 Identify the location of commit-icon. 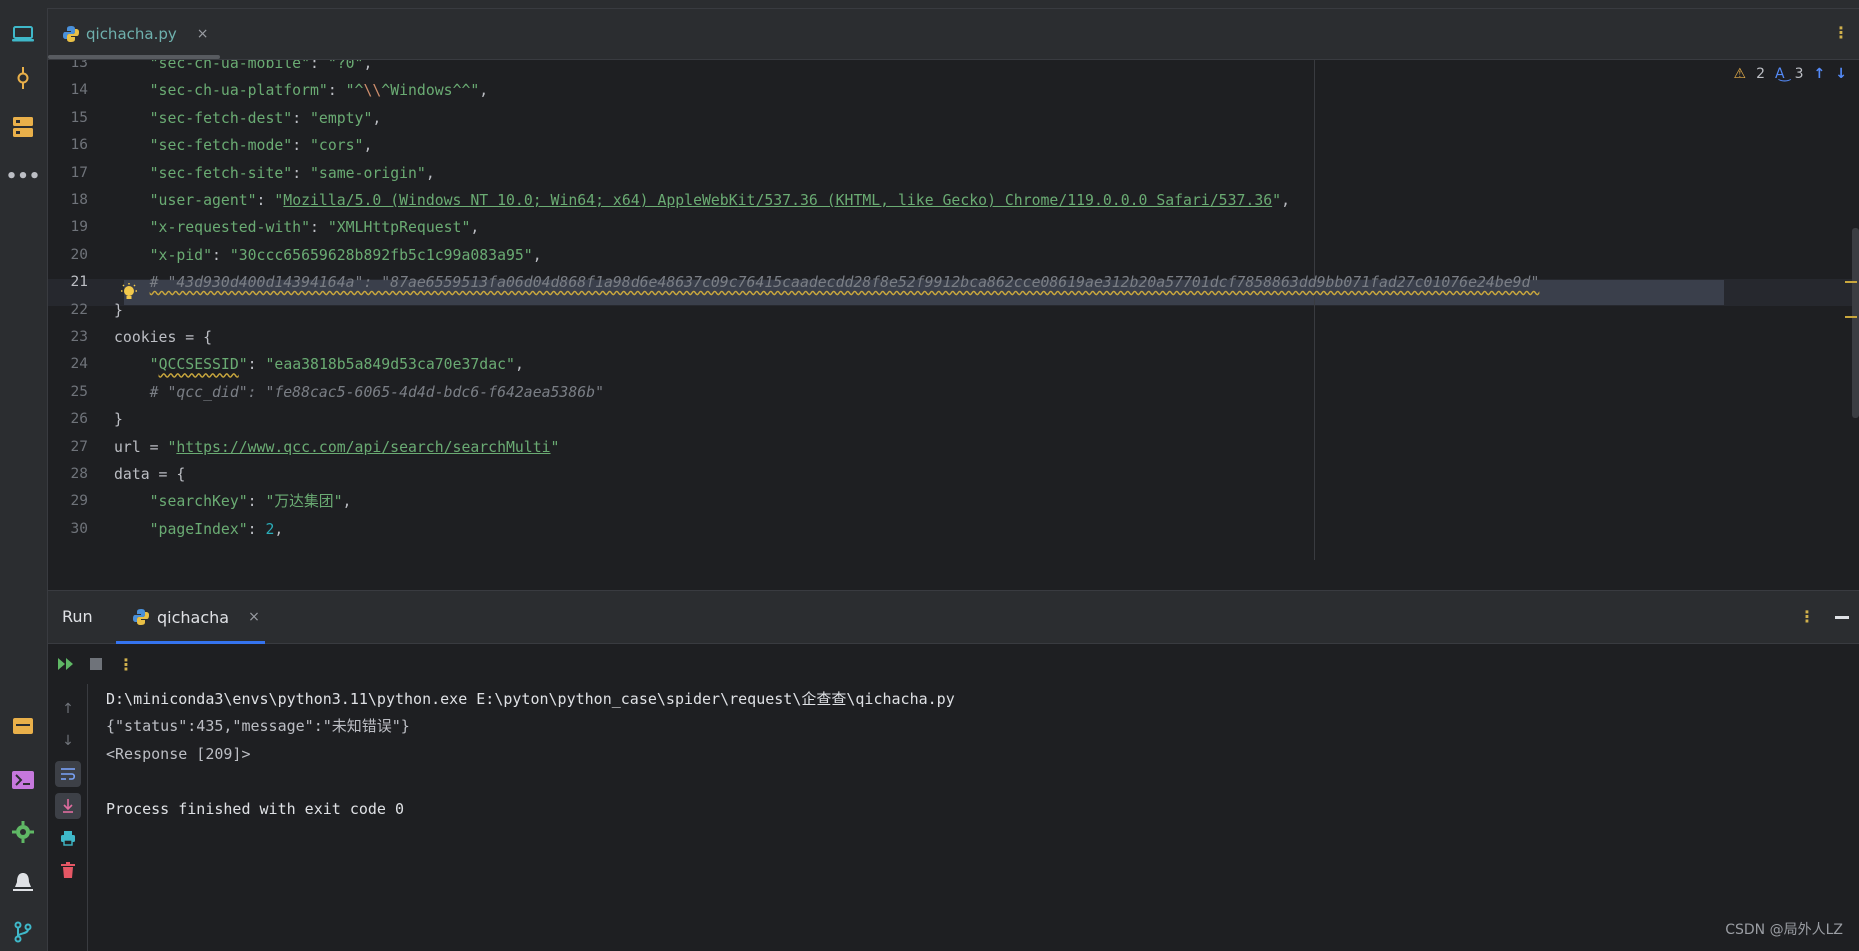
(23, 78).